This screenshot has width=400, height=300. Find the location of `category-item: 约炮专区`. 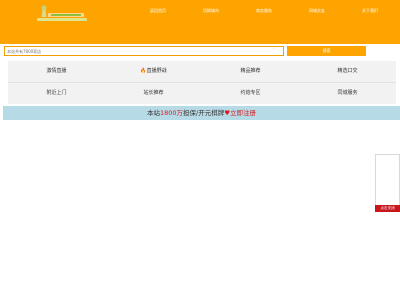

category-item: 约炮专区 is located at coordinates (250, 93).